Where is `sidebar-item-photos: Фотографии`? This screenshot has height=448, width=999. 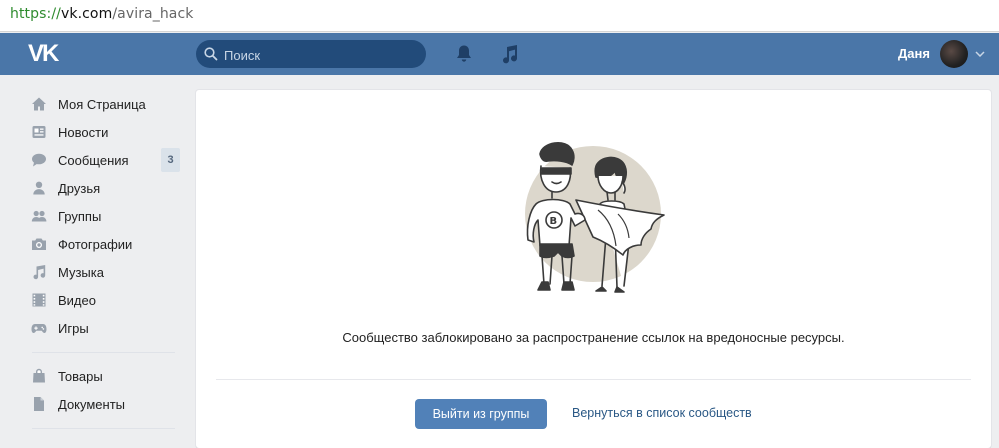
sidebar-item-photos: Фотографии is located at coordinates (105, 244).